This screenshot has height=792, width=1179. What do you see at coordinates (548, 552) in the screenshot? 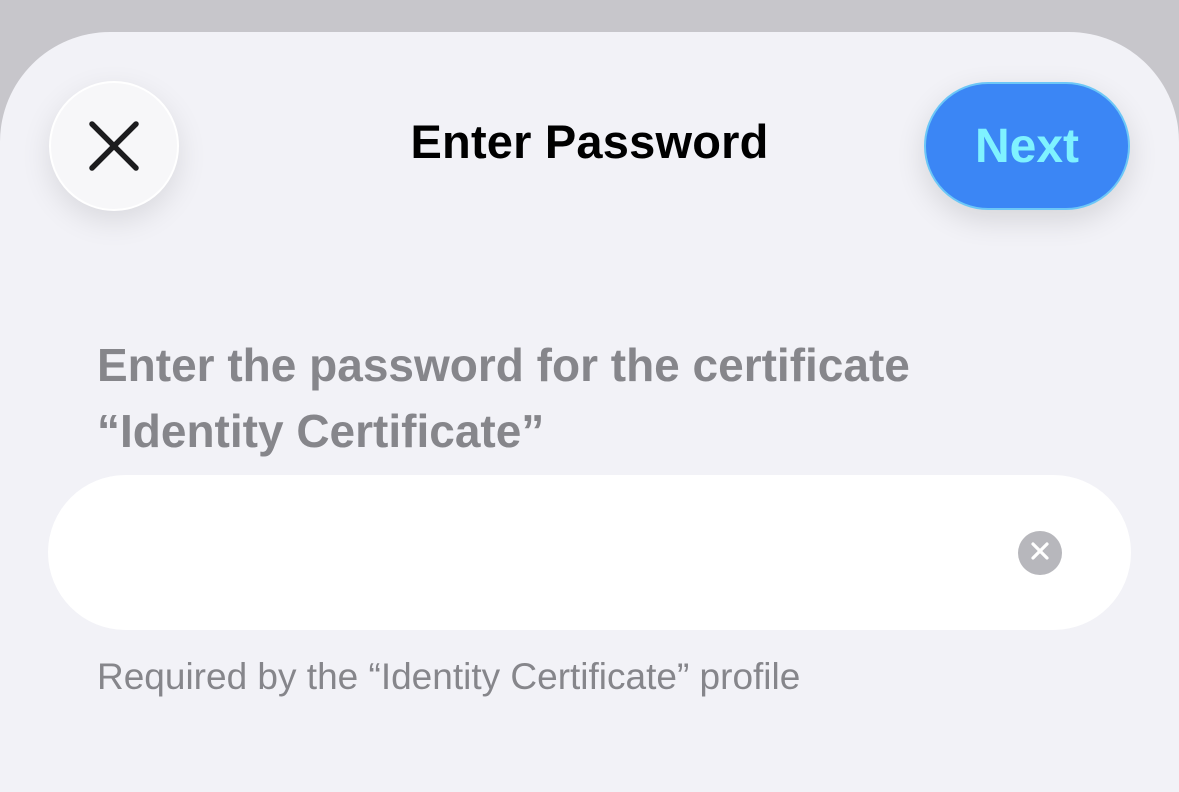
I see `password-input` at bounding box center [548, 552].